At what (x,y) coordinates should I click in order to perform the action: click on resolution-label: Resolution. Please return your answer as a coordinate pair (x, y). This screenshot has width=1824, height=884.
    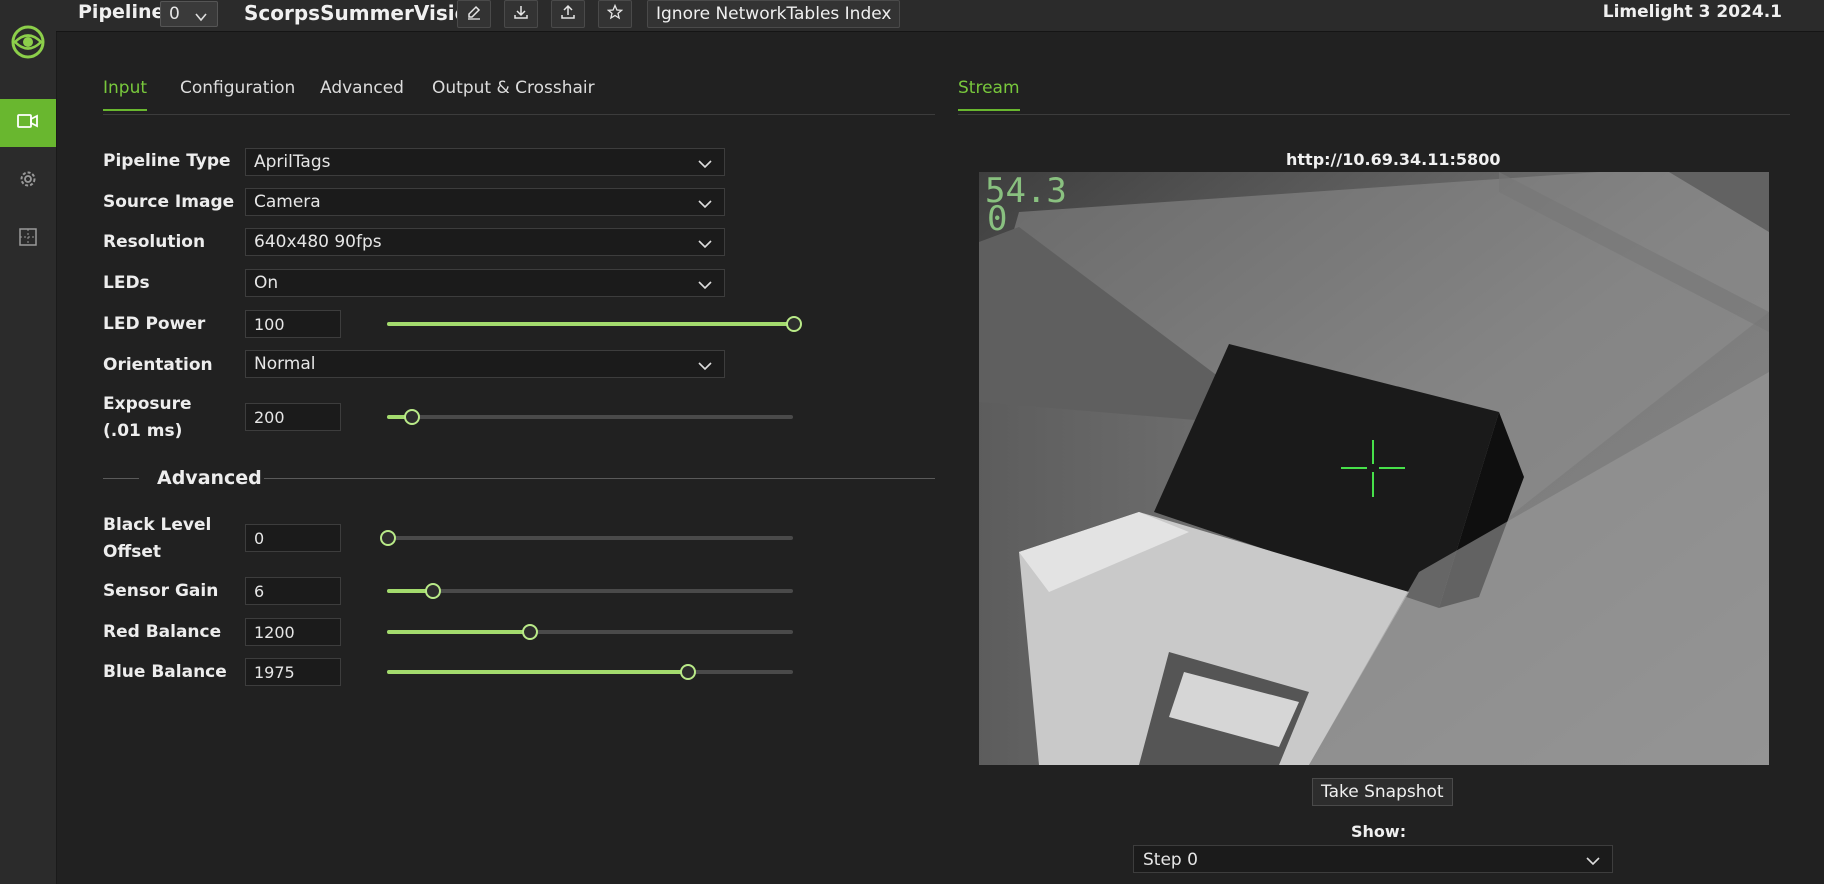
    Looking at the image, I should click on (154, 242).